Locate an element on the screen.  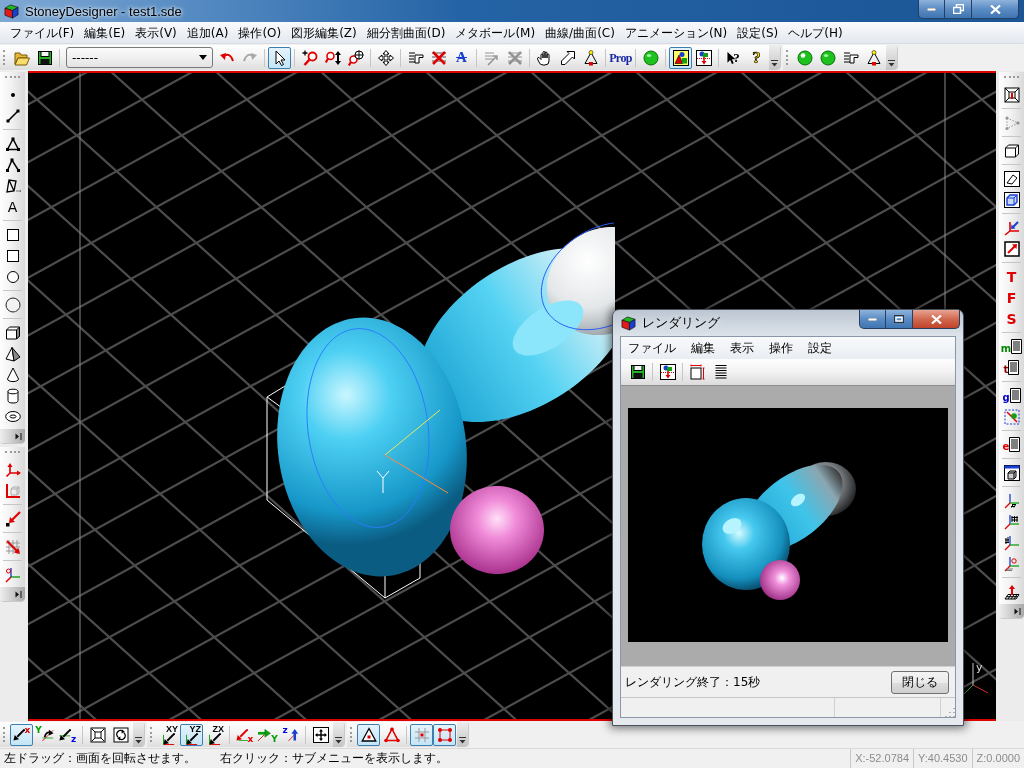
axis-arrows-icon is located at coordinates (12, 469).